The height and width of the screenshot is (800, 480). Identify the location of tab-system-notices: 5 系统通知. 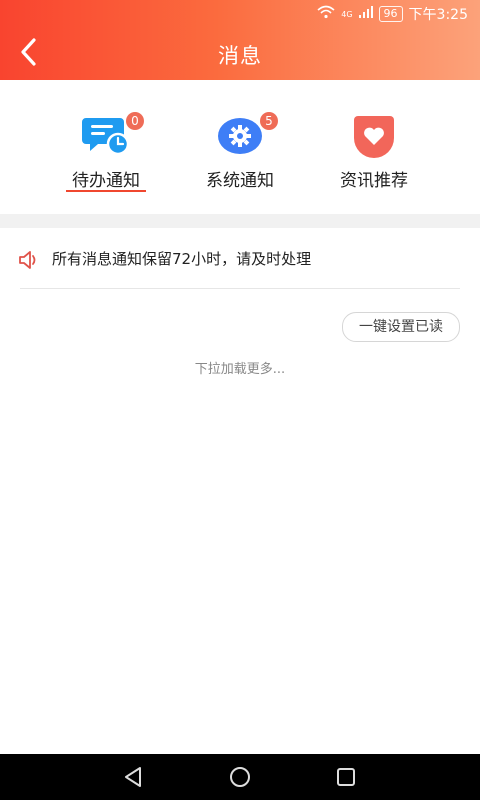
(240, 150).